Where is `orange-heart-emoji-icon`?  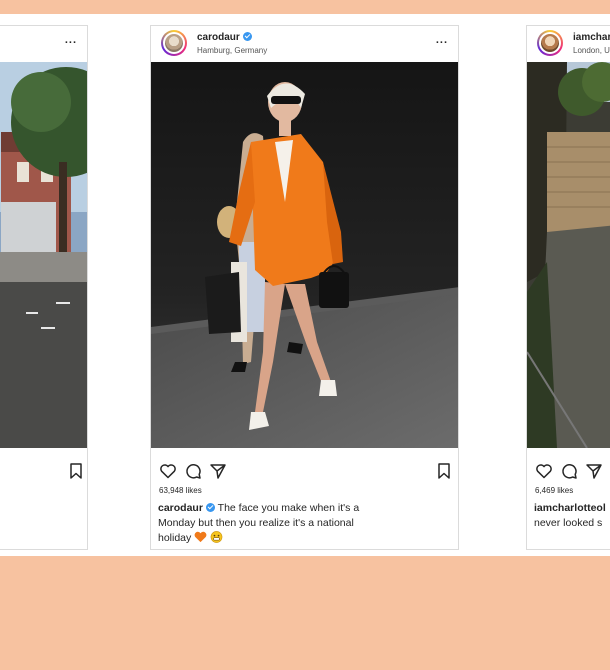
orange-heart-emoji-icon is located at coordinates (200, 537).